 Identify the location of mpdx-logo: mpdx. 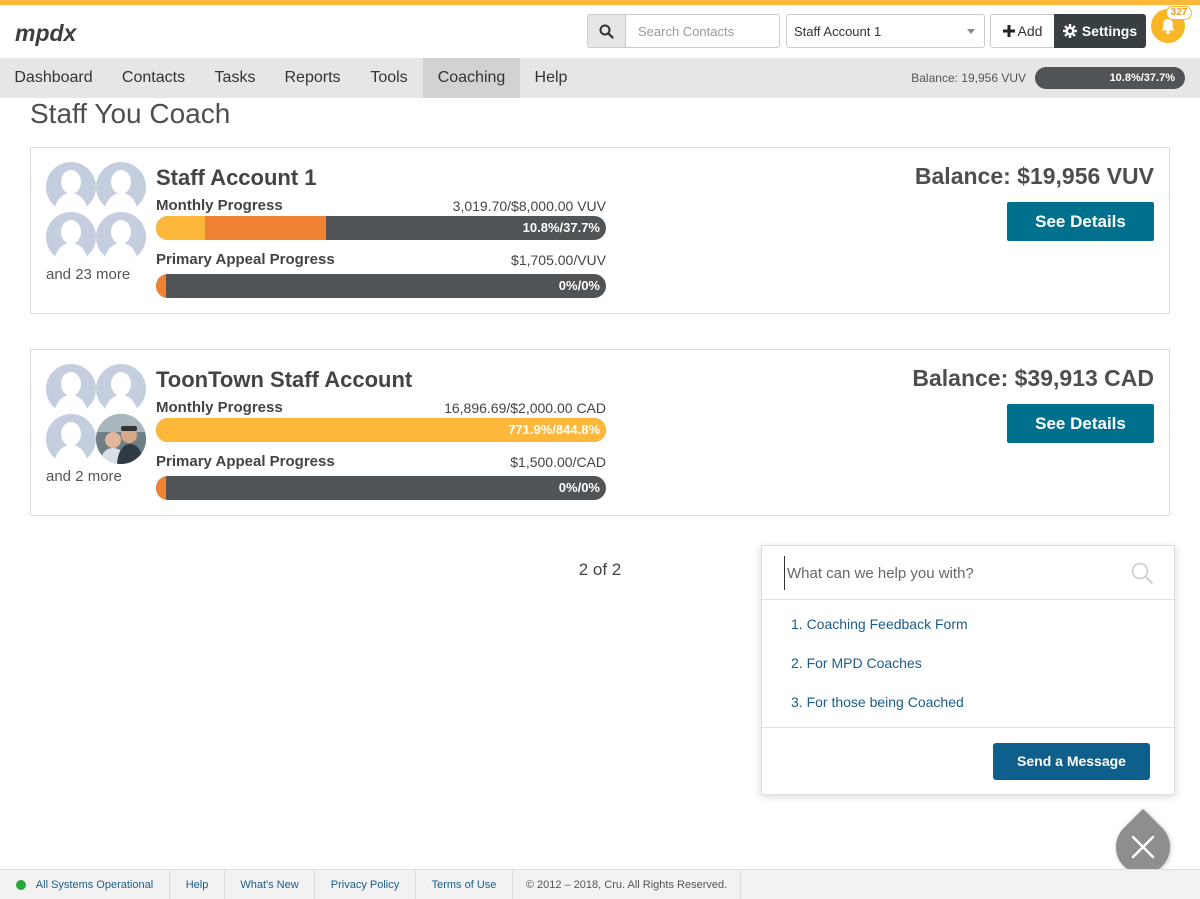
(57, 33).